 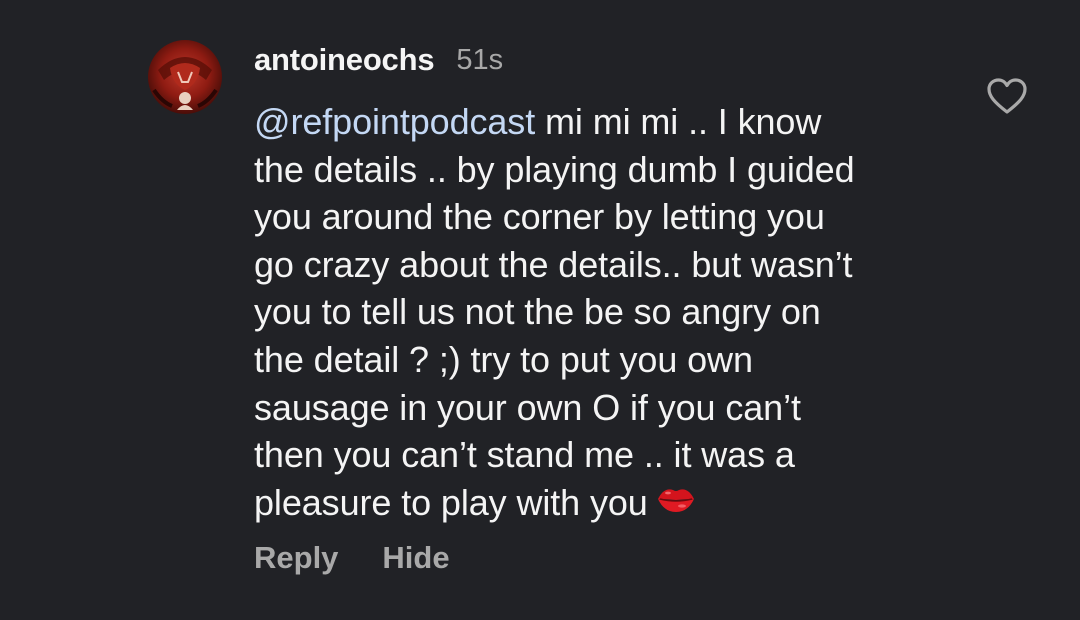 I want to click on kiss-mark-emoji-icon, so click(x=676, y=502).